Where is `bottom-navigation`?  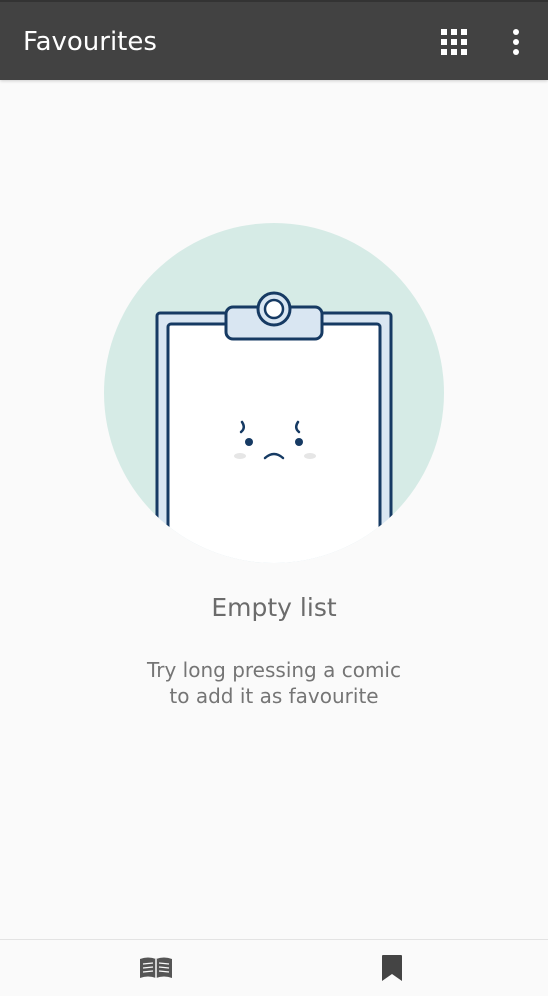
bottom-navigation is located at coordinates (274, 967).